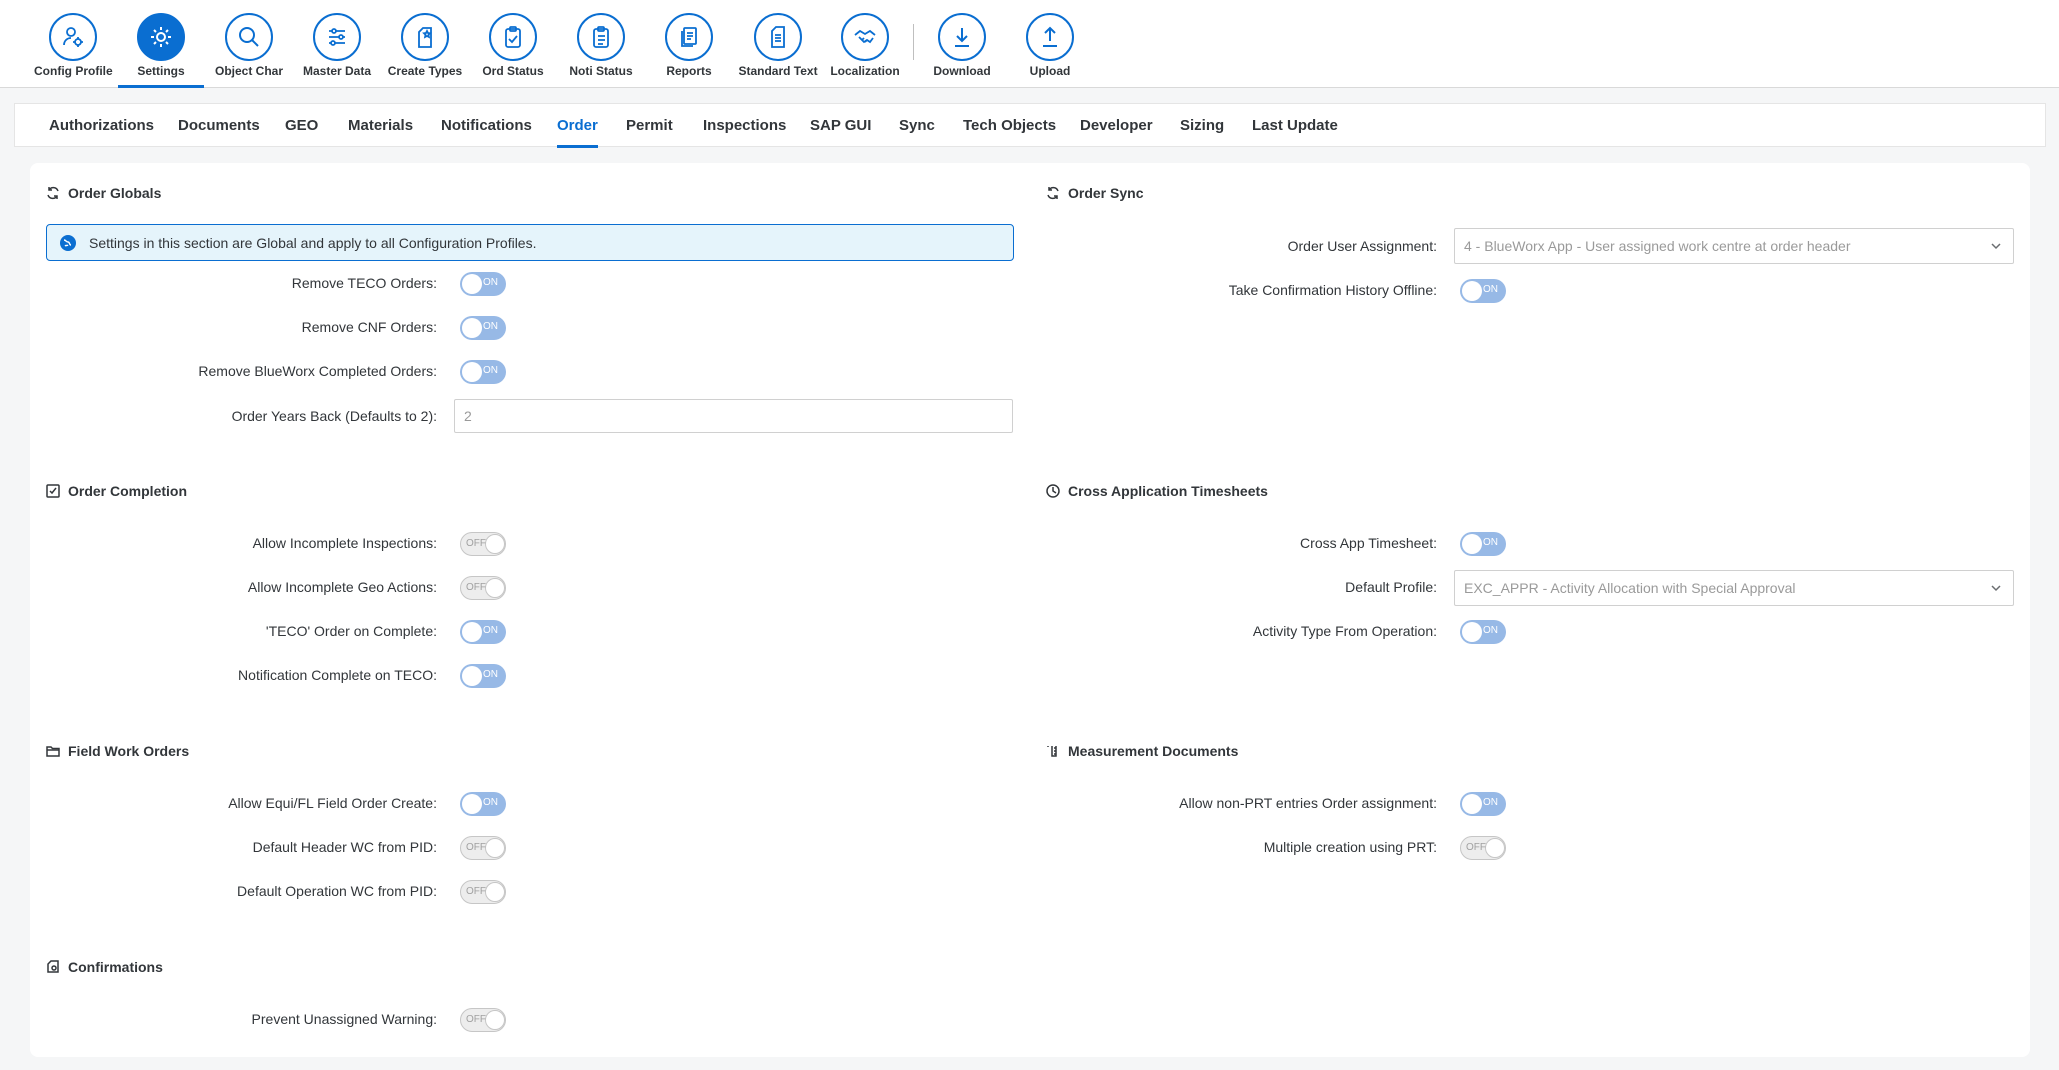 The height and width of the screenshot is (1070, 2059). I want to click on reports-icon, so click(689, 37).